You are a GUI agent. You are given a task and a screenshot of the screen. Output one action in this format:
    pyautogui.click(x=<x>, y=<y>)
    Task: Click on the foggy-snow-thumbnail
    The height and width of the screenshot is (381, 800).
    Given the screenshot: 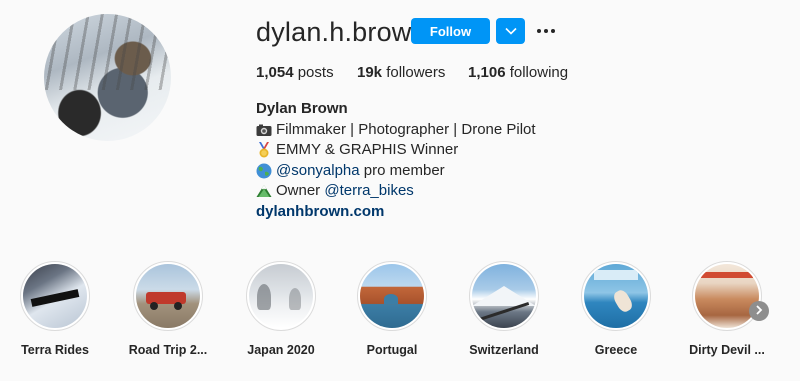 What is the action you would take?
    pyautogui.click(x=281, y=296)
    